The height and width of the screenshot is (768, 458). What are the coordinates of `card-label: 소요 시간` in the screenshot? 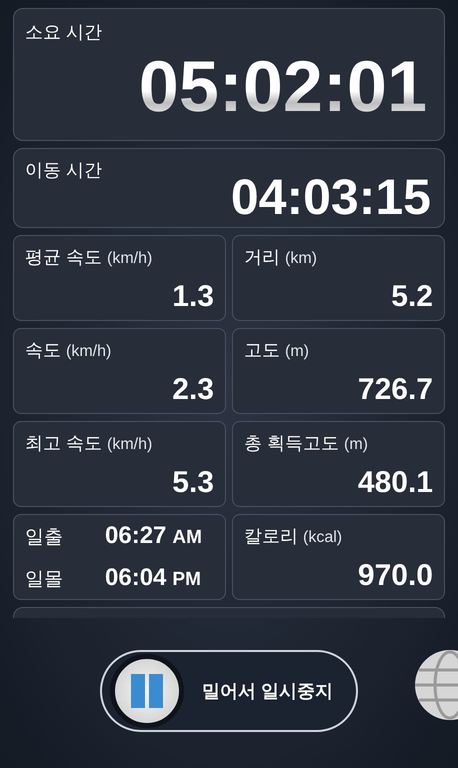 It's located at (63, 32).